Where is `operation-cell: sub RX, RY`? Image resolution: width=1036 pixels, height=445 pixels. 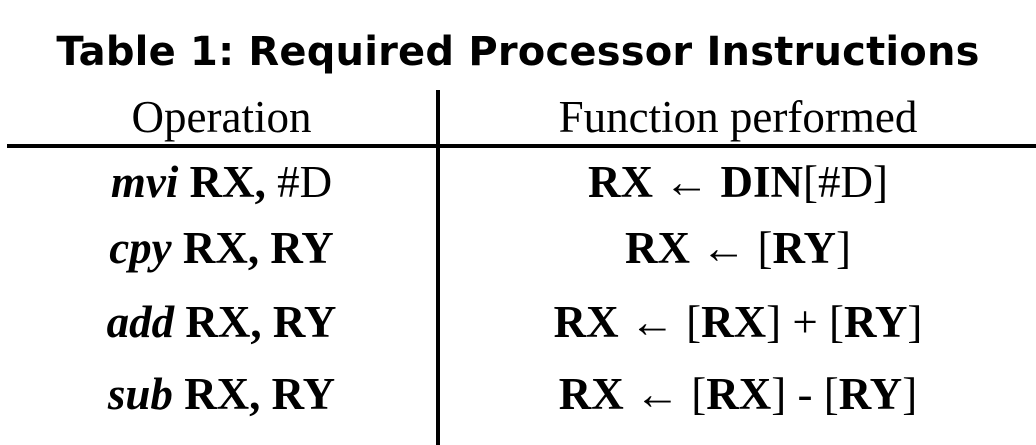
operation-cell: sub RX, RY is located at coordinates (221, 394).